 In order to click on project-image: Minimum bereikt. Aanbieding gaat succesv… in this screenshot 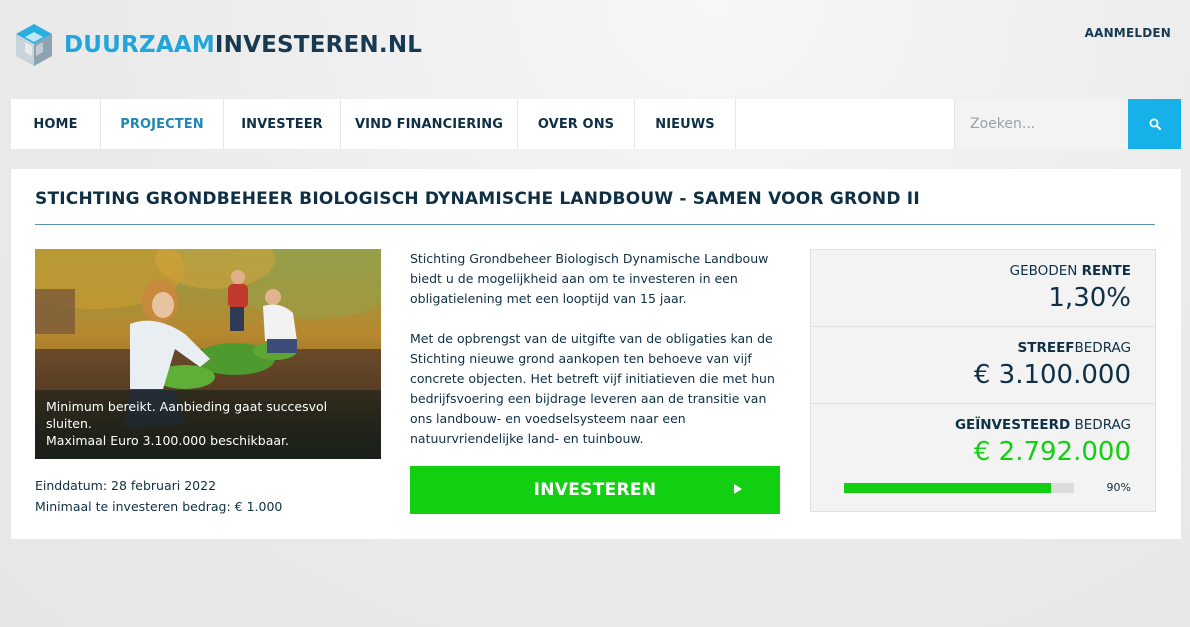, I will do `click(208, 354)`.